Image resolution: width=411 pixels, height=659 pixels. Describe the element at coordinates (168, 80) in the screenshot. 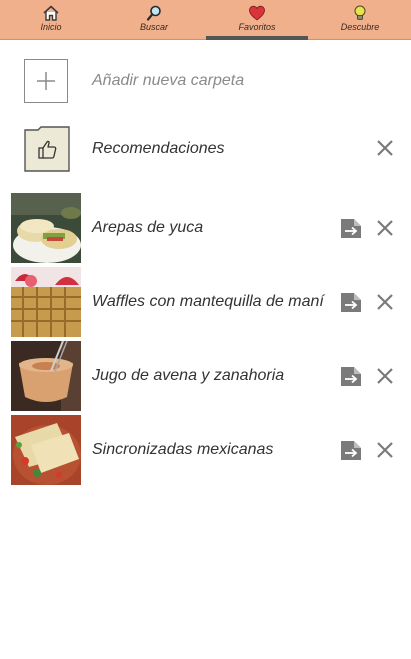

I see `add-folder-label: Añadir nueva carpeta` at that location.